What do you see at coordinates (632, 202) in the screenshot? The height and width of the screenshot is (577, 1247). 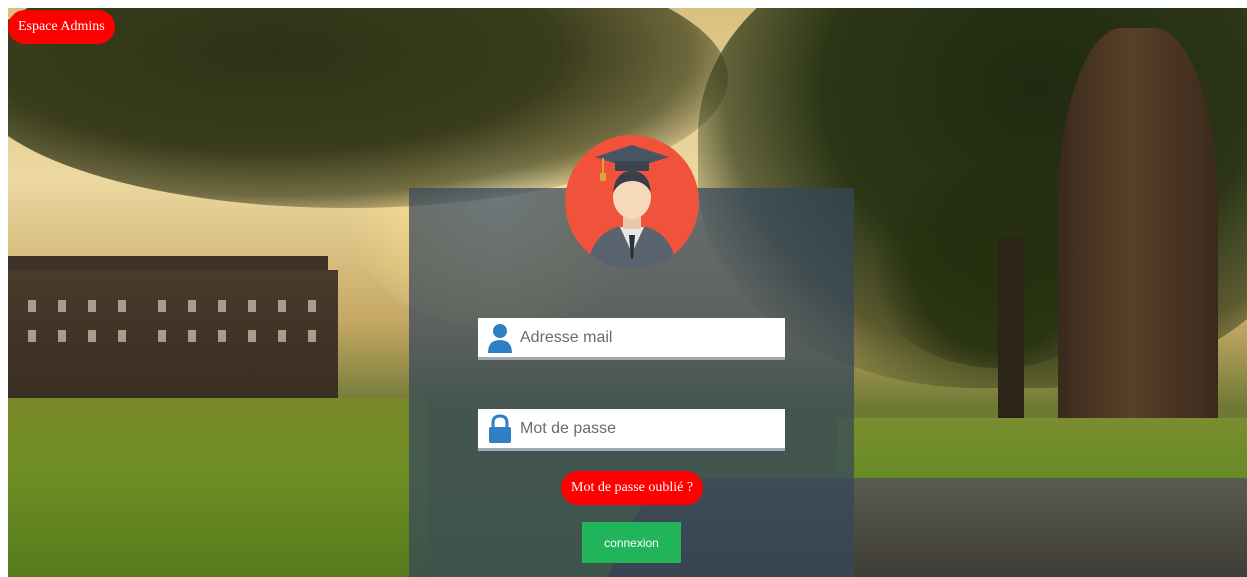 I see `graduate-student-icon` at bounding box center [632, 202].